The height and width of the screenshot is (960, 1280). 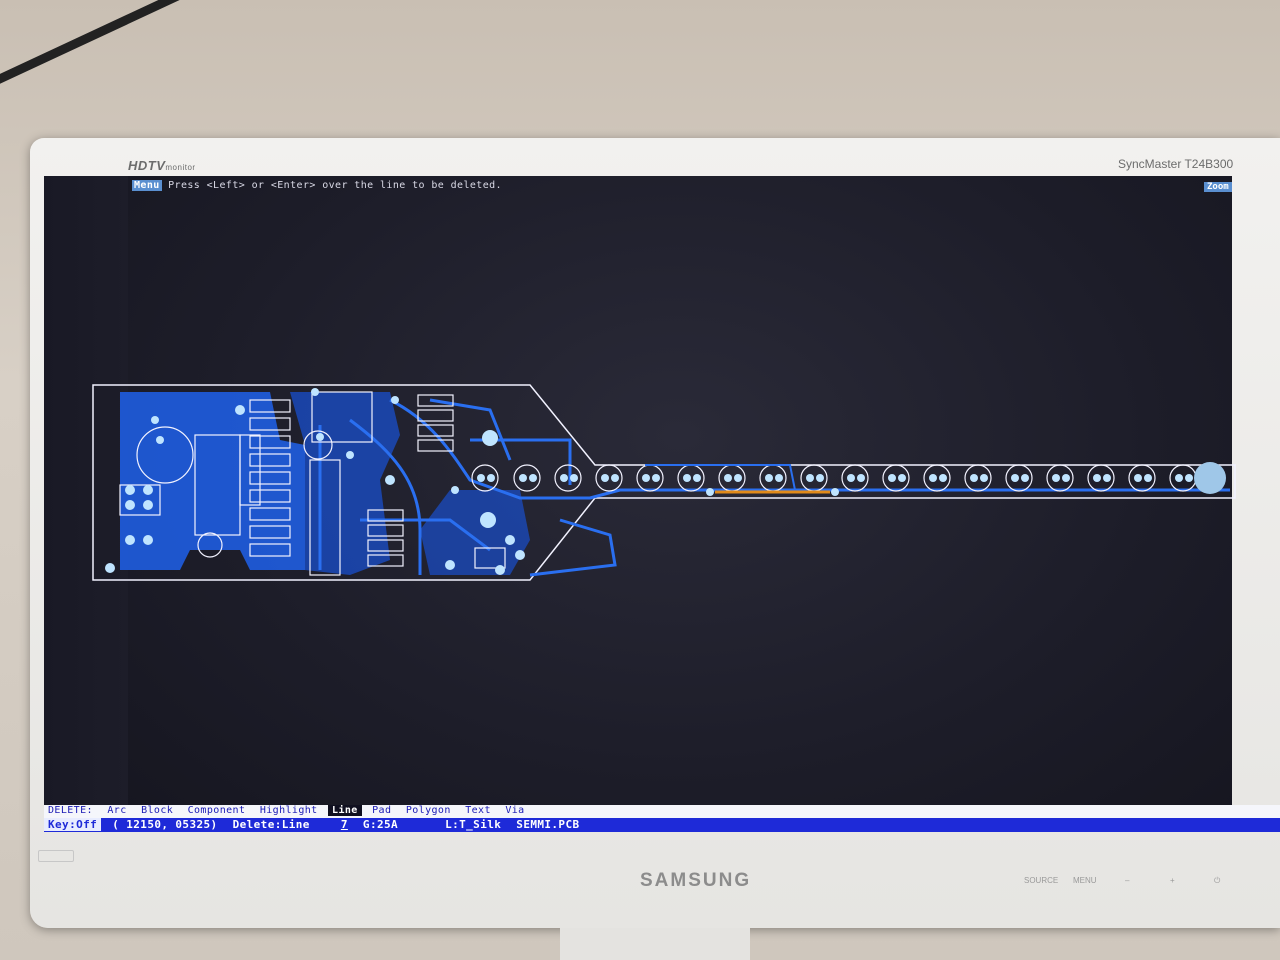 I want to click on plus-button: +, so click(x=1172, y=880).